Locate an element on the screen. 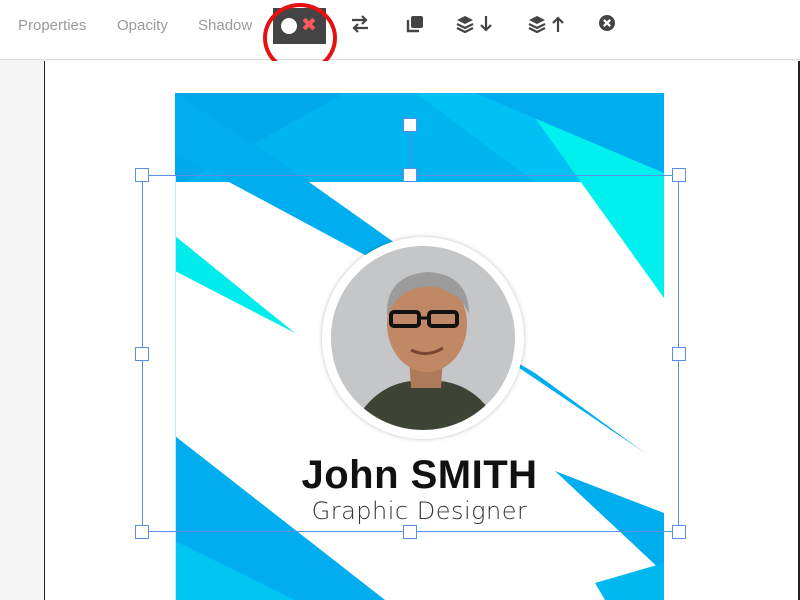 Image resolution: width=800 pixels, height=600 pixels. card-name: John SMITH is located at coordinates (419, 475).